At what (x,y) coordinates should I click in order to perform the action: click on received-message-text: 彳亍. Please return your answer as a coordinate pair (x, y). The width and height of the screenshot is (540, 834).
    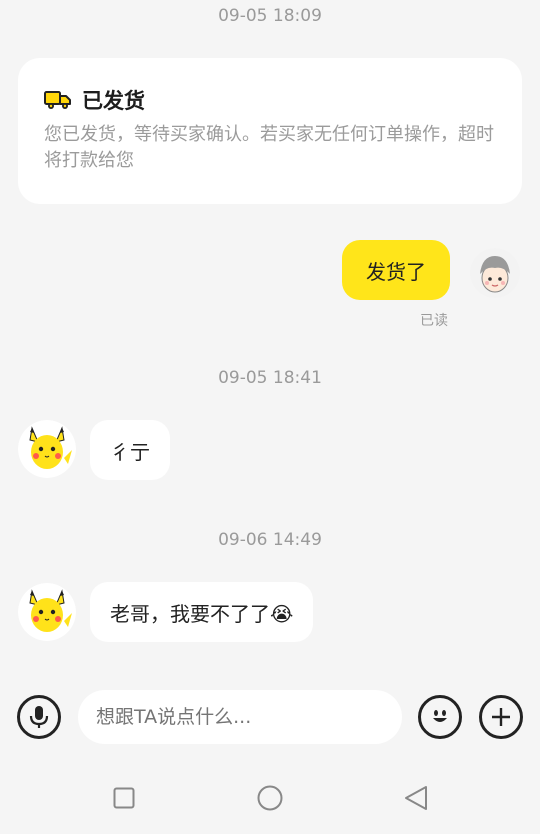
    Looking at the image, I should click on (130, 451).